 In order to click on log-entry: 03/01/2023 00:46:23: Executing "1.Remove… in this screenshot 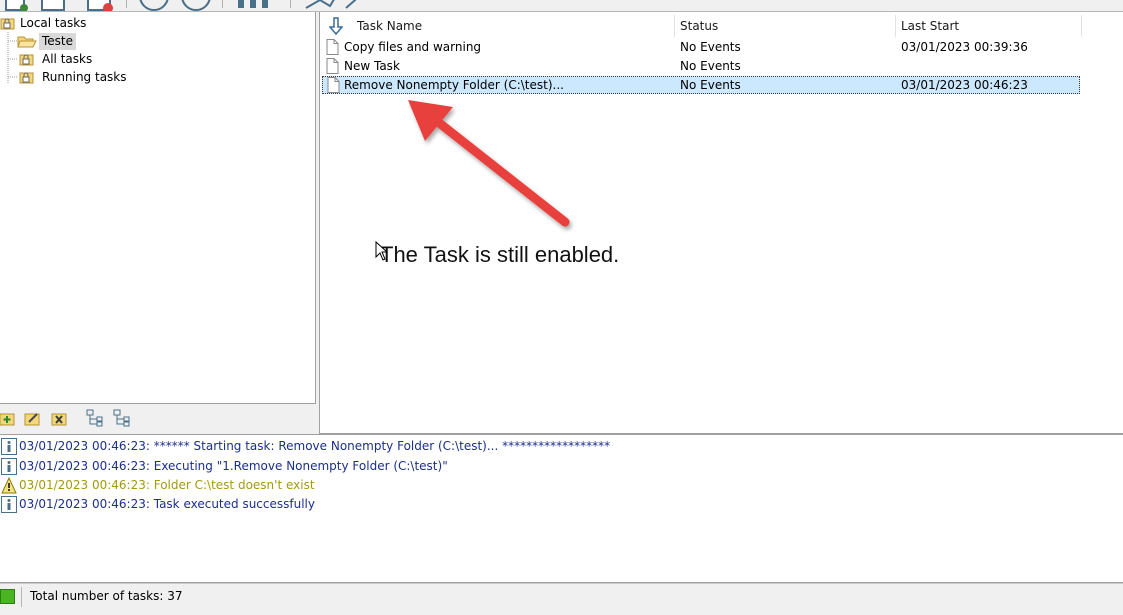, I will do `click(561, 466)`.